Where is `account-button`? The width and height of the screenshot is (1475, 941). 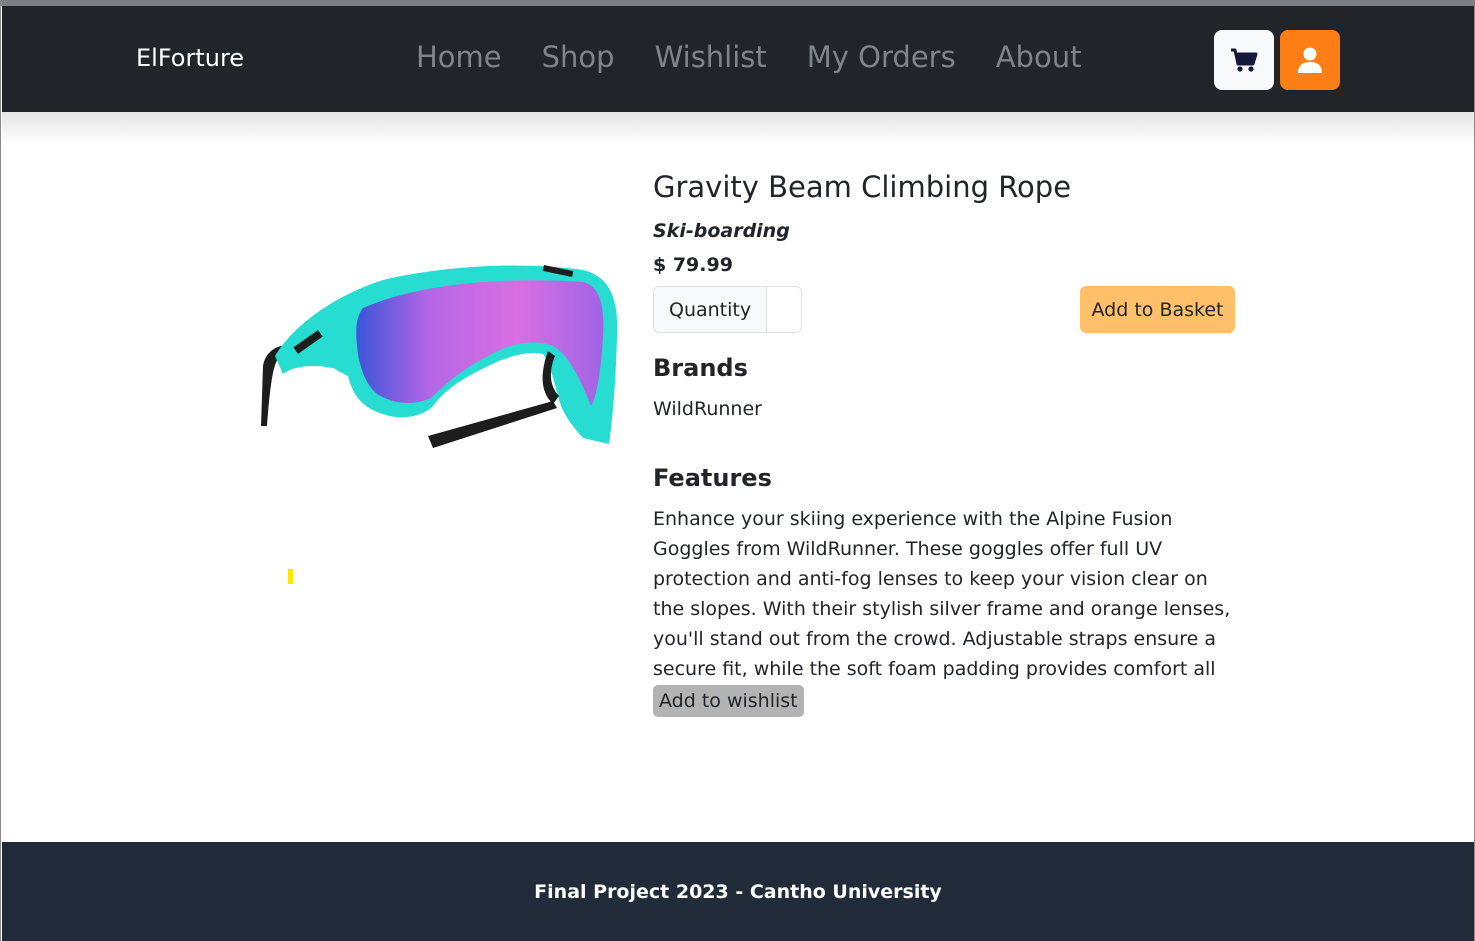
account-button is located at coordinates (1310, 60).